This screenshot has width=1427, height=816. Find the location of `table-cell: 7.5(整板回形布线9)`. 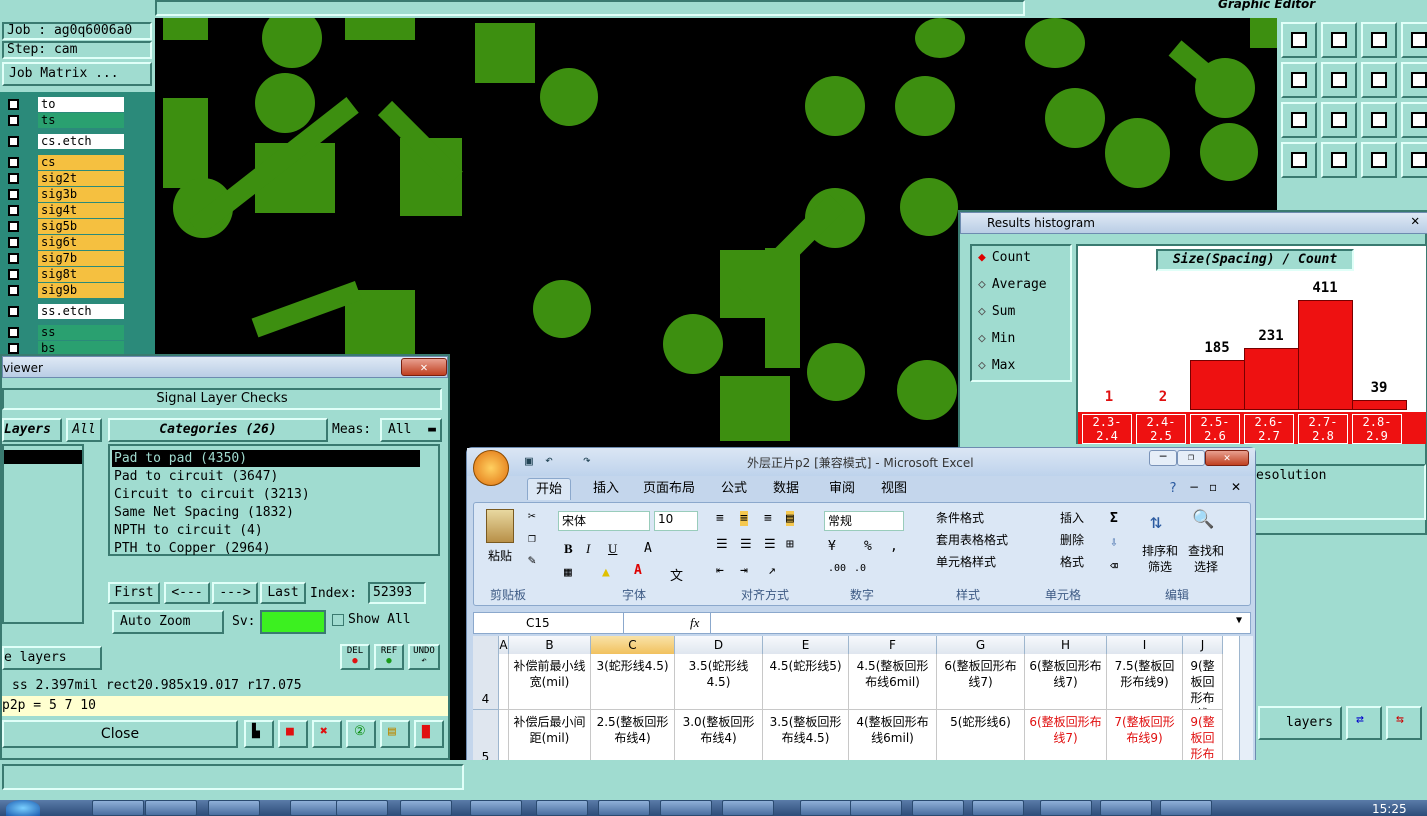

table-cell: 7.5(整板回形布线9) is located at coordinates (1145, 682).